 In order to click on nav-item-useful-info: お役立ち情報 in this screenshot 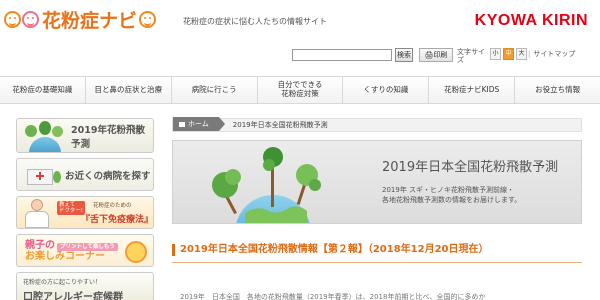, I will do `click(557, 90)`.